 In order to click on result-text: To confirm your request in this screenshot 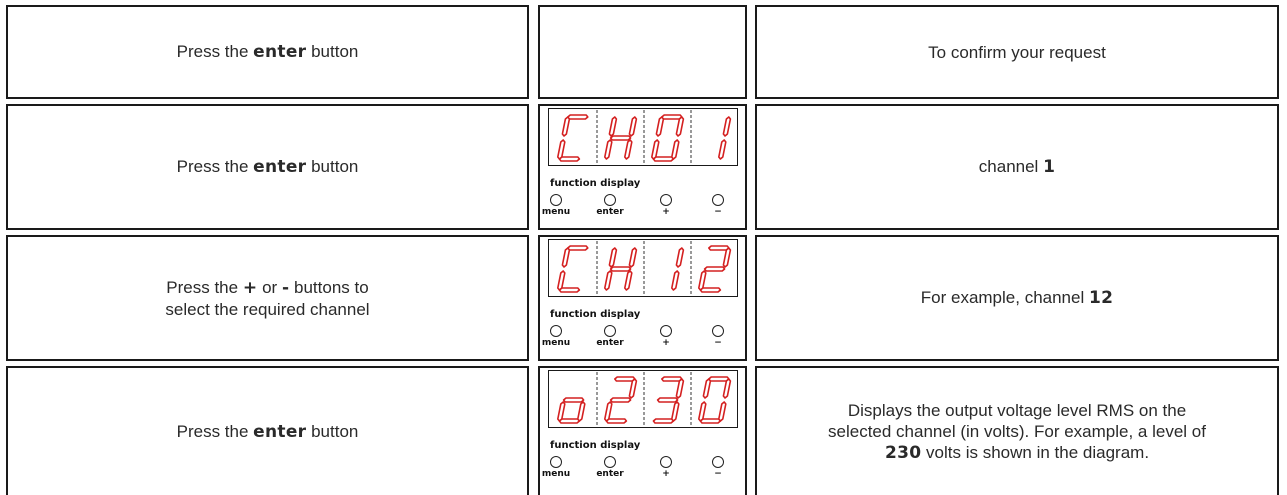, I will do `click(1017, 52)`.